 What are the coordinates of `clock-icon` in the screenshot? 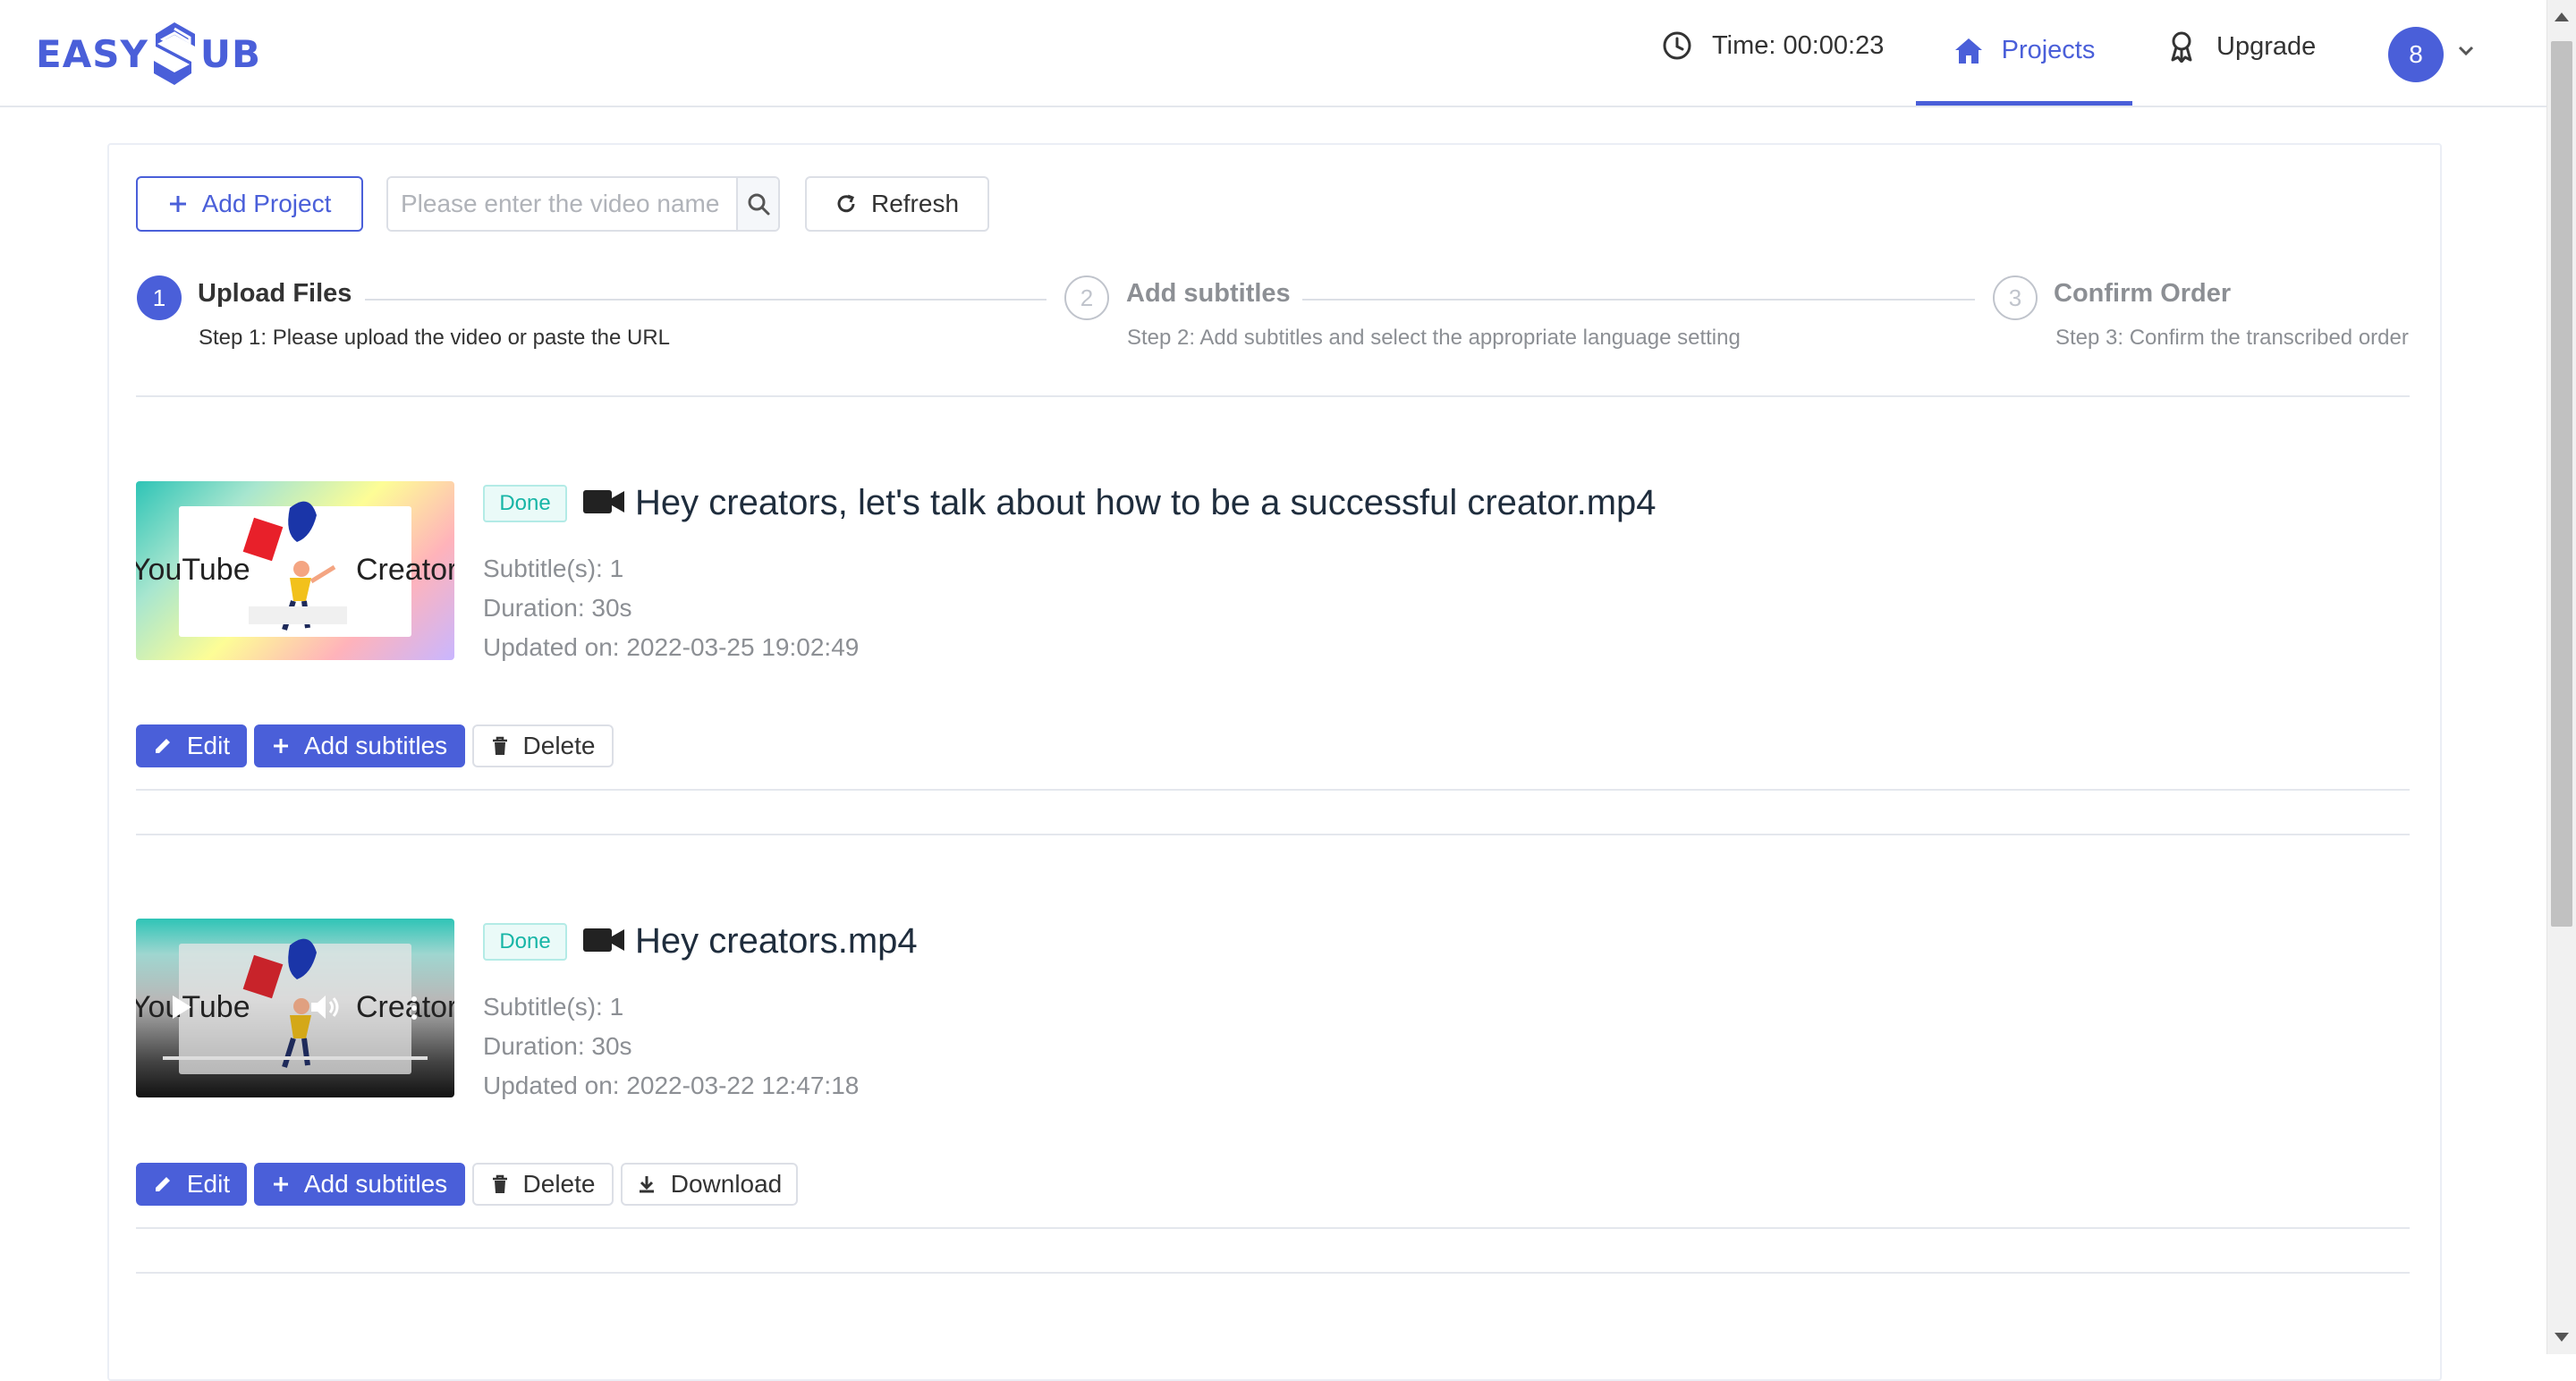 It's located at (1677, 45).